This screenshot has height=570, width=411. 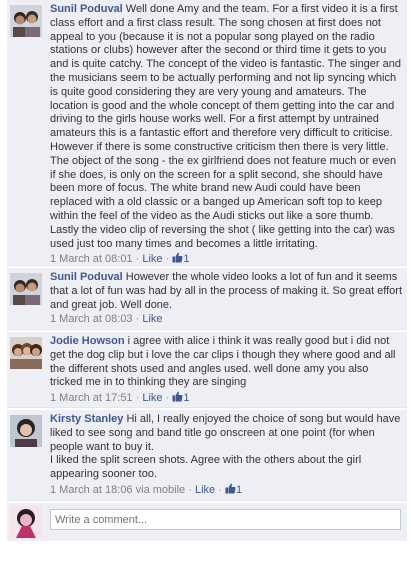 I want to click on comment-composer, so click(x=207, y=522).